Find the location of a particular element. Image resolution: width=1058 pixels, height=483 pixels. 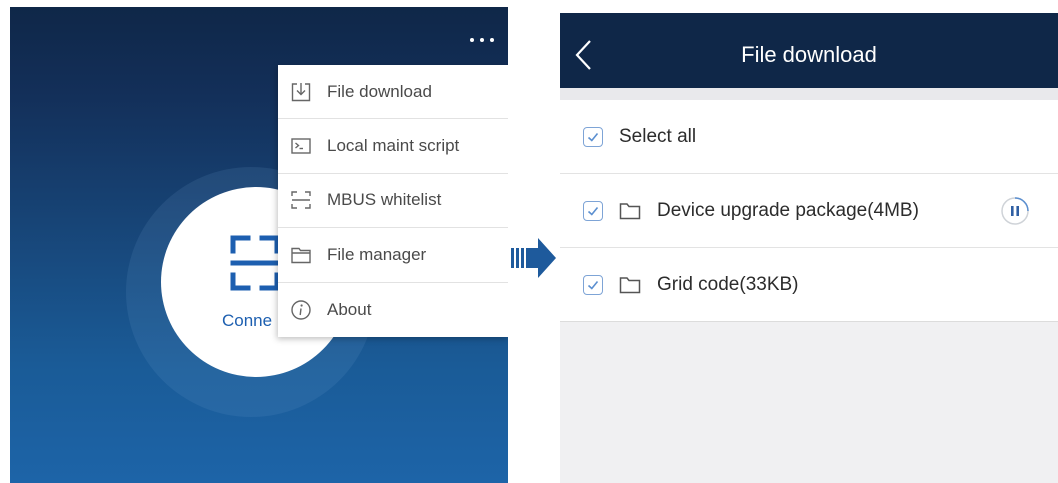

pause-icon is located at coordinates (1015, 211).